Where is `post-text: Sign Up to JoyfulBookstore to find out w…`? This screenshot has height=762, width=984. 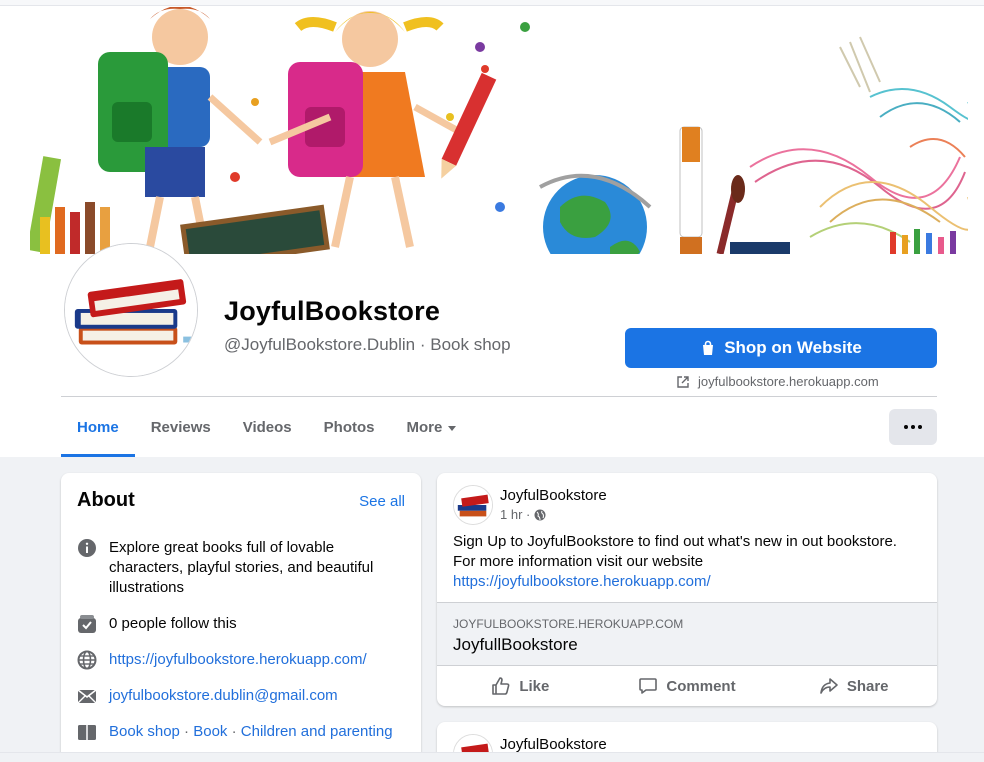 post-text: Sign Up to JoyfulBookstore to find out w… is located at coordinates (688, 562).